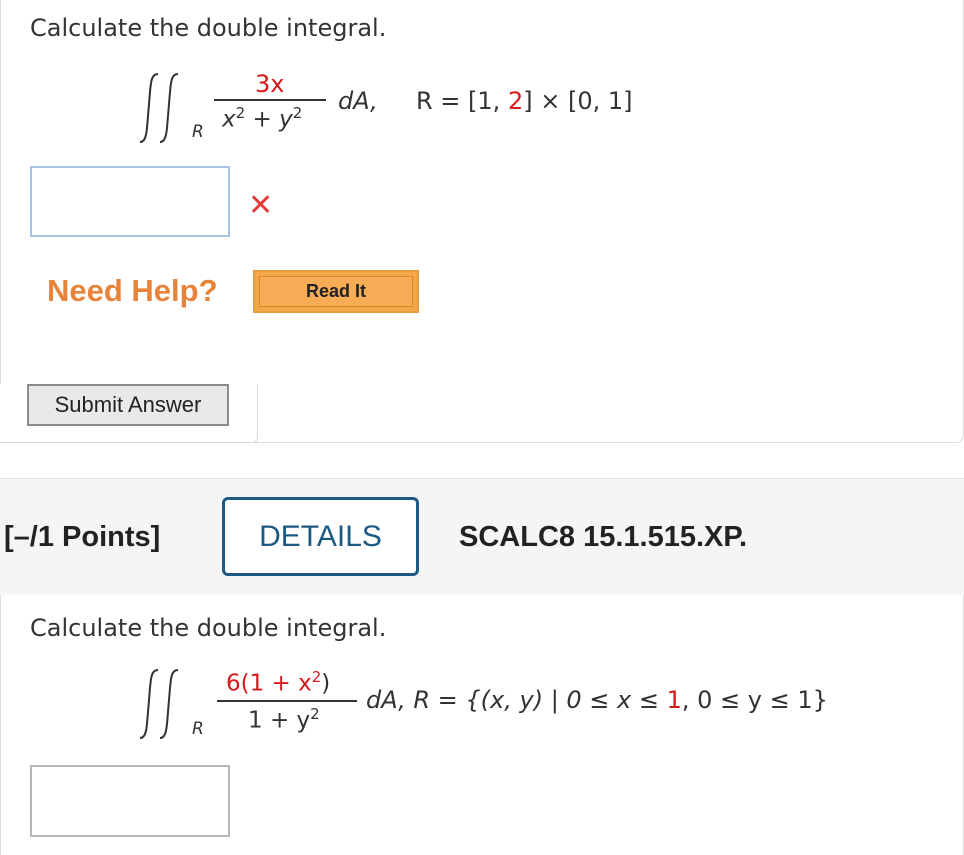 This screenshot has width=964, height=855. What do you see at coordinates (132, 290) in the screenshot?
I see `need-help-label: Need Help?` at bounding box center [132, 290].